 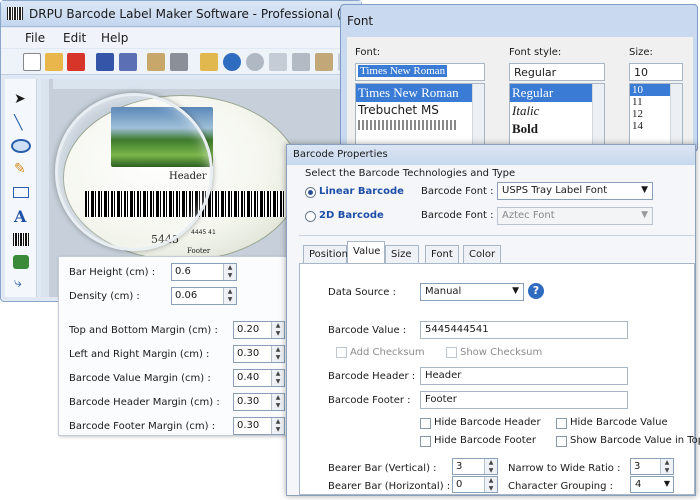 I want to click on tab-size: Size, so click(x=402, y=254).